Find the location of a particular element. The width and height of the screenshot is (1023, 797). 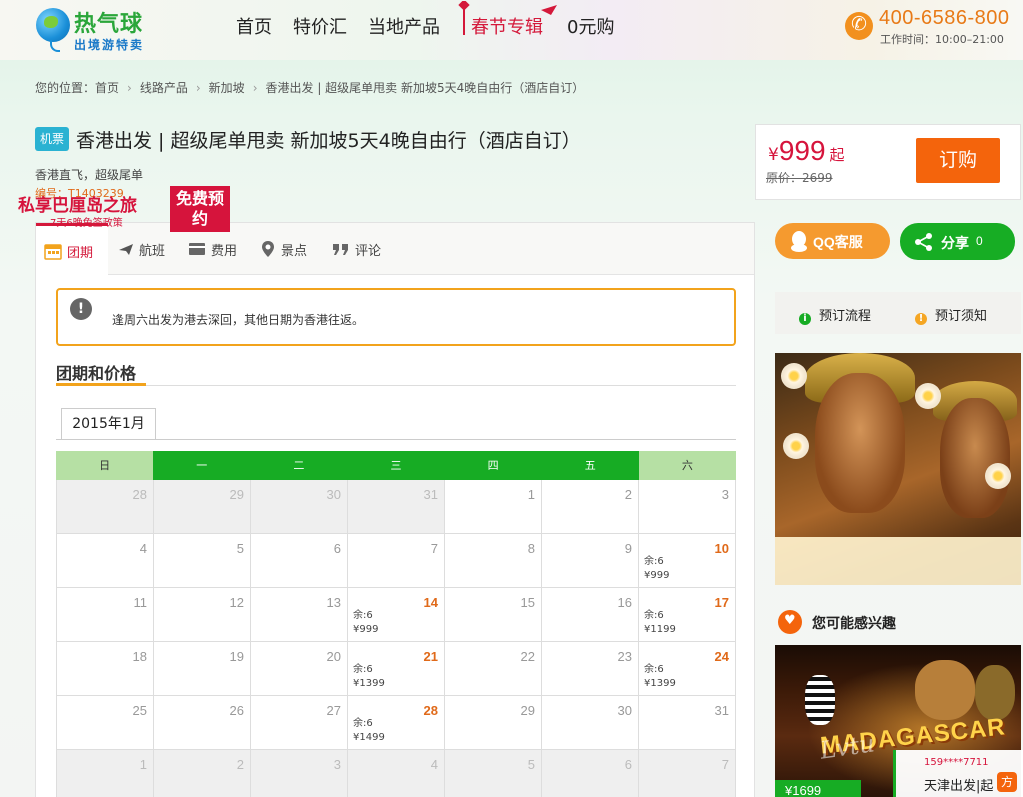

order-button: 订购 is located at coordinates (958, 160).